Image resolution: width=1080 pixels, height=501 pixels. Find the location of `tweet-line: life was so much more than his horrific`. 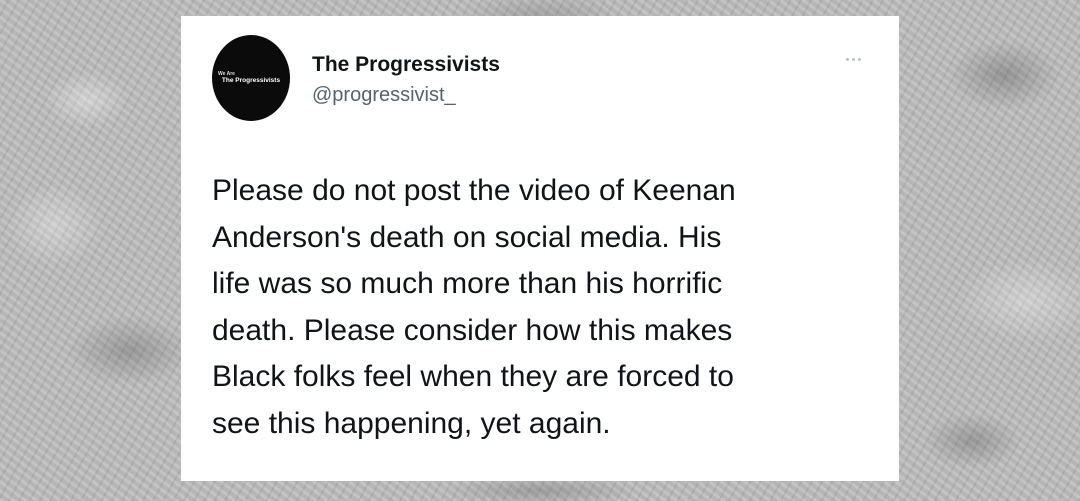

tweet-line: life was so much more than his horrific is located at coordinates (467, 283).